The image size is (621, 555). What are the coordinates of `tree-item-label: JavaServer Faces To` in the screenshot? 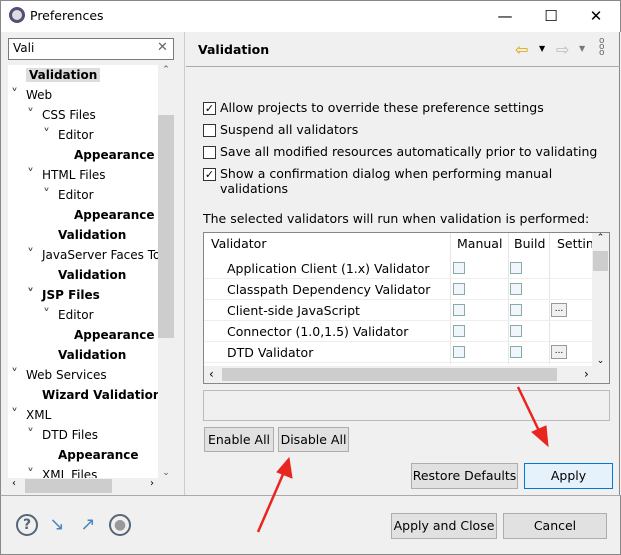 It's located at (100, 255).